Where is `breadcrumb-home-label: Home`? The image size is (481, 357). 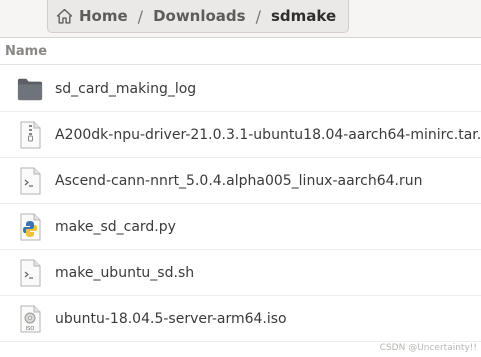
breadcrumb-home-label: Home is located at coordinates (103, 16).